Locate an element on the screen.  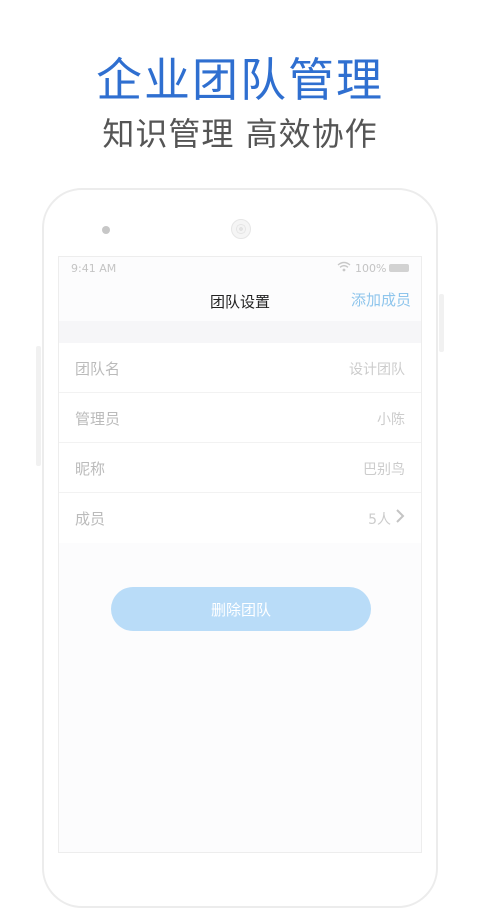
battery-icon is located at coordinates (399, 268).